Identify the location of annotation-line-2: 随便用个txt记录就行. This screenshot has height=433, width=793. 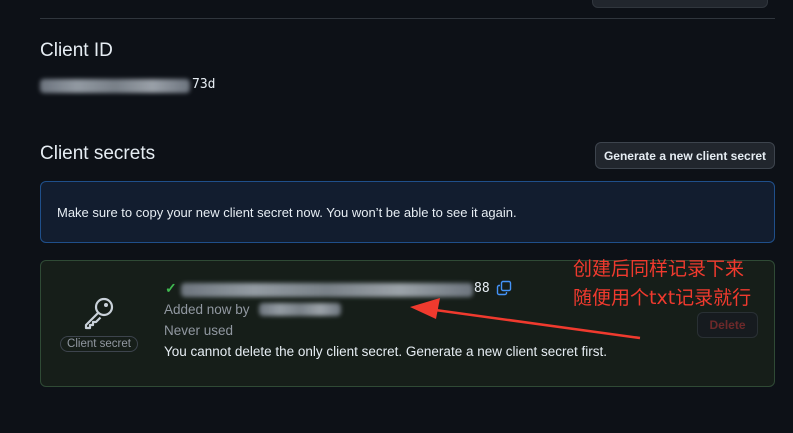
(662, 298).